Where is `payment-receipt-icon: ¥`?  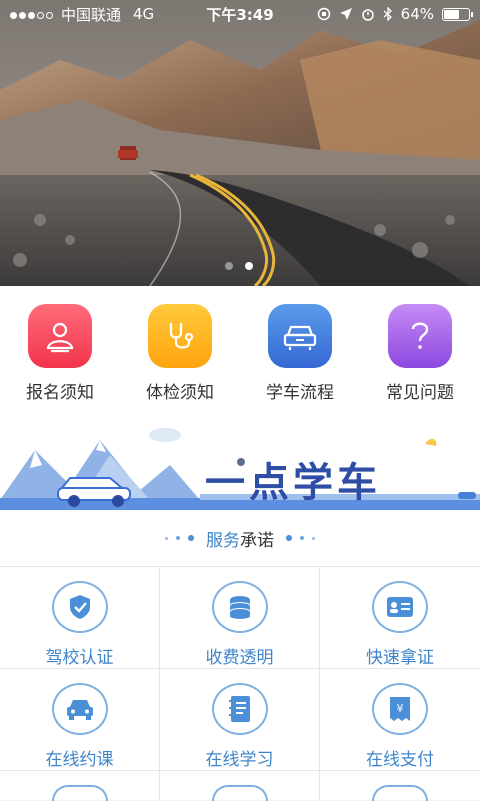 payment-receipt-icon: ¥ is located at coordinates (400, 709).